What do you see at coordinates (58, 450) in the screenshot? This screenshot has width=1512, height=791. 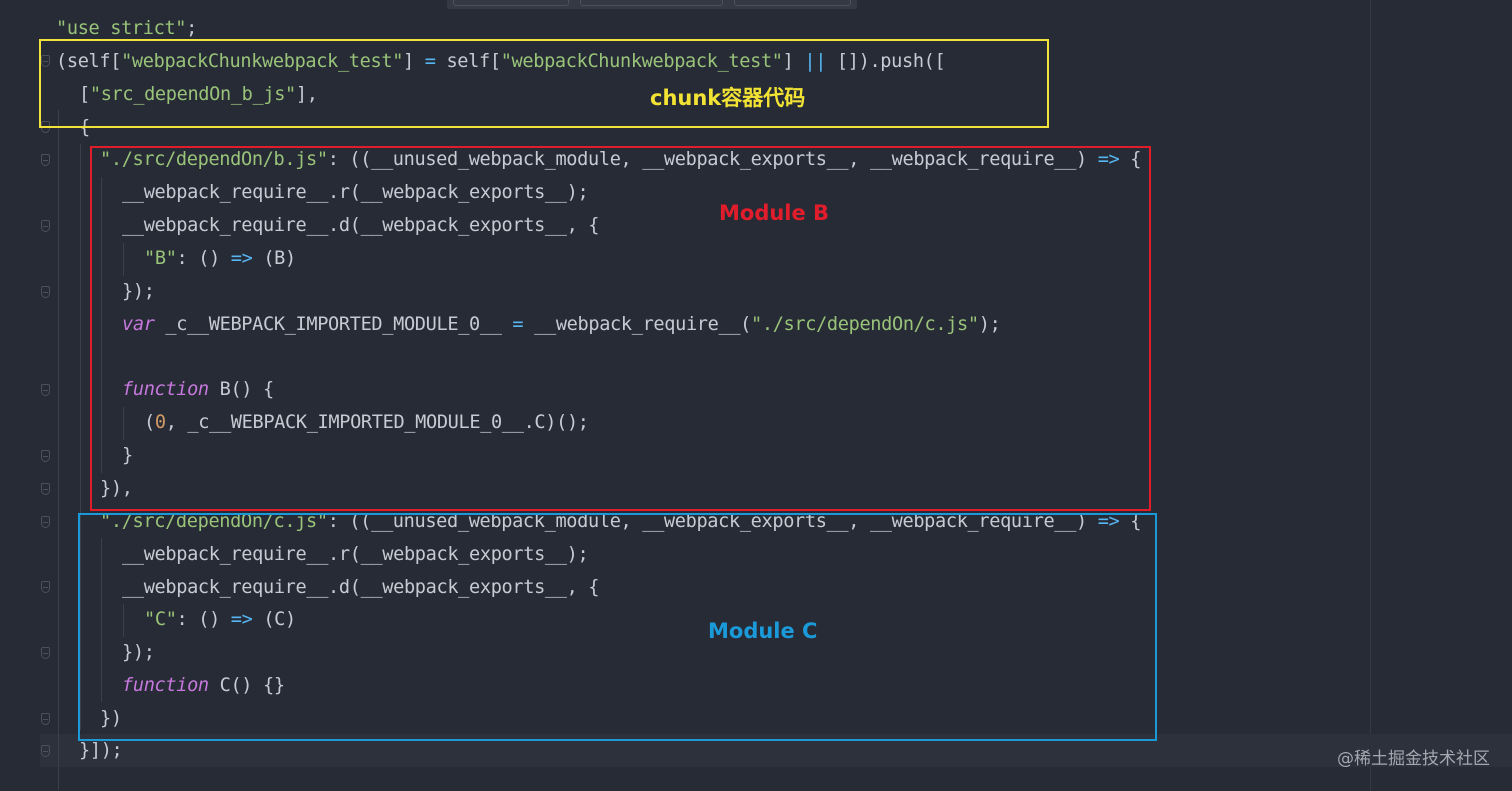 I see `indent-guide` at bounding box center [58, 450].